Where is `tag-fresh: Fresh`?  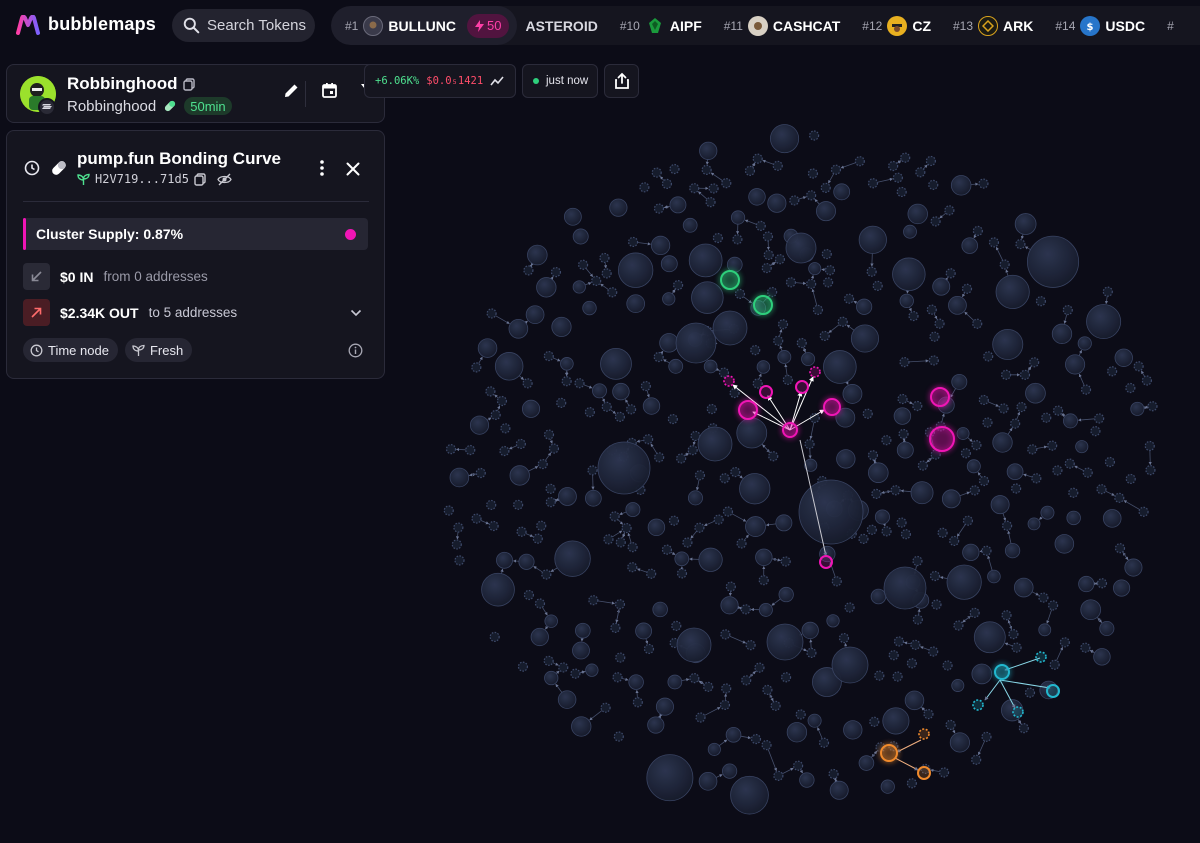
tag-fresh: Fresh is located at coordinates (158, 350).